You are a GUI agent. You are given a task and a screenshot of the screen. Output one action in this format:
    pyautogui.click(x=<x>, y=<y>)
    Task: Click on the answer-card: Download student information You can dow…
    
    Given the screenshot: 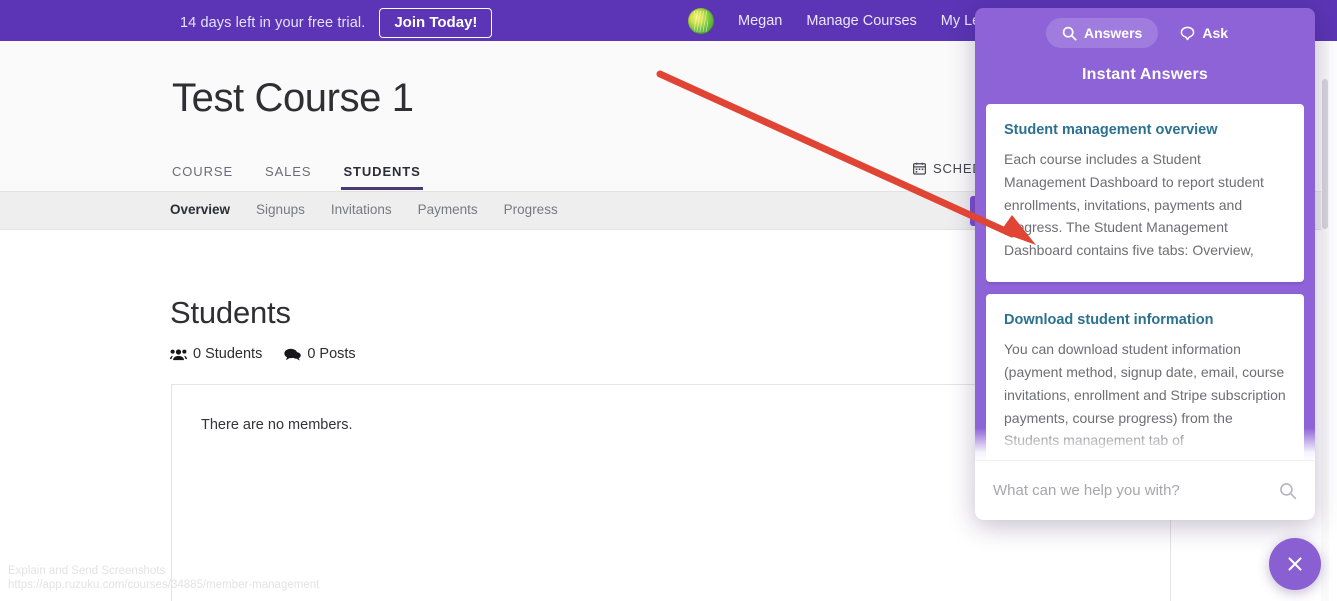 What is the action you would take?
    pyautogui.click(x=1145, y=383)
    